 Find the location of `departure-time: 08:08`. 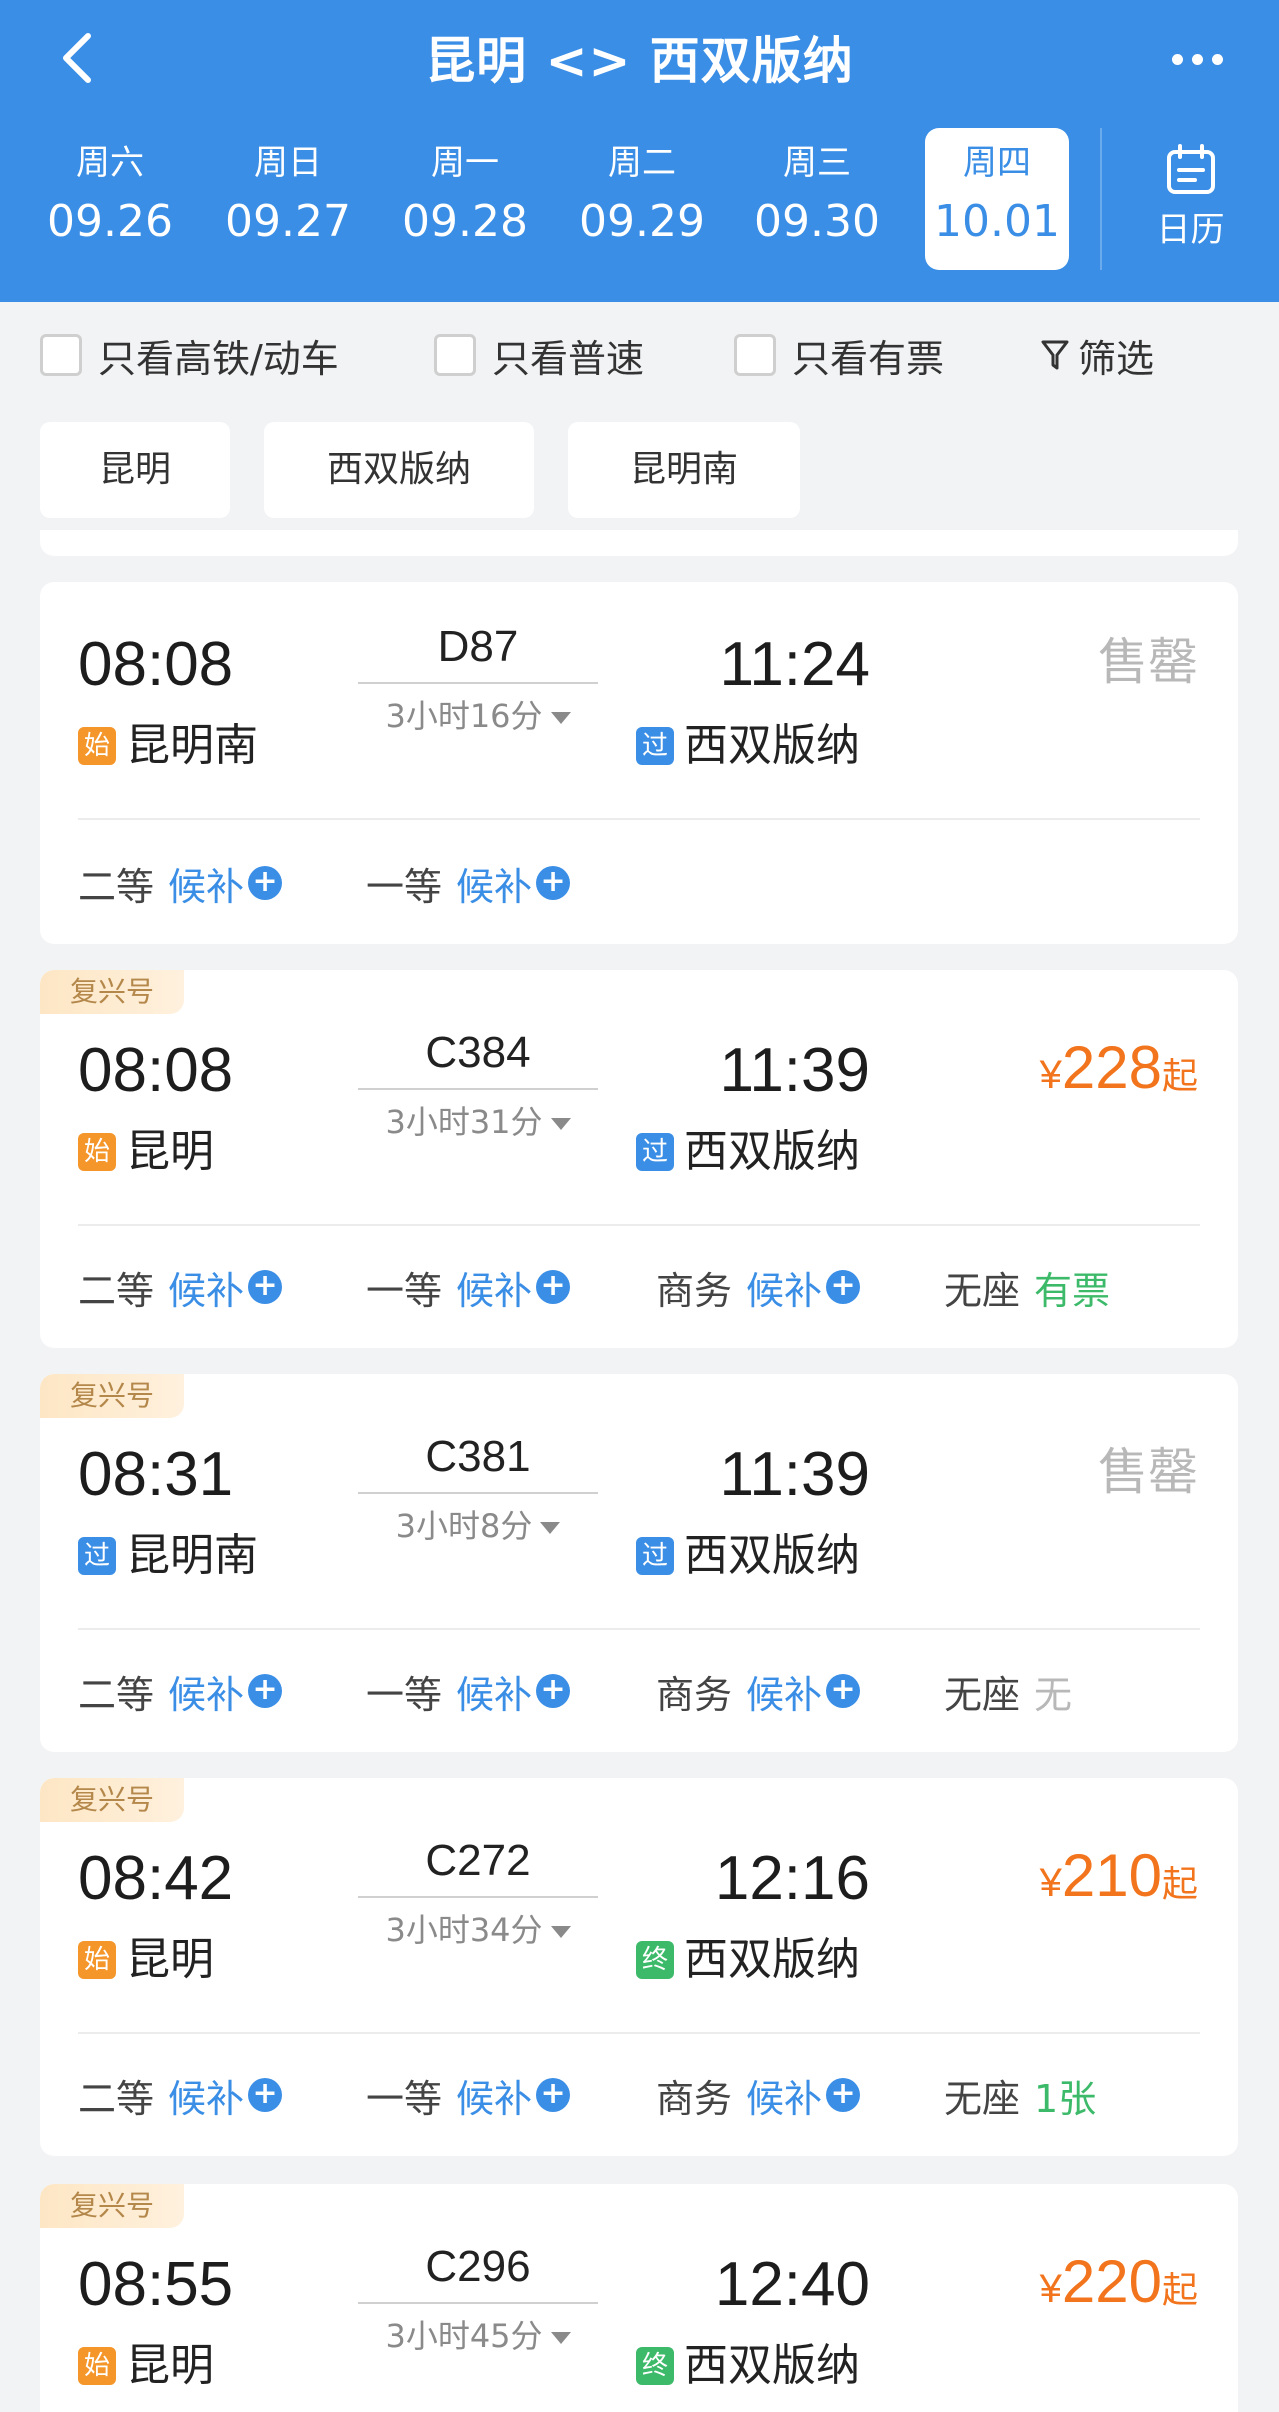

departure-time: 08:08 is located at coordinates (156, 1070).